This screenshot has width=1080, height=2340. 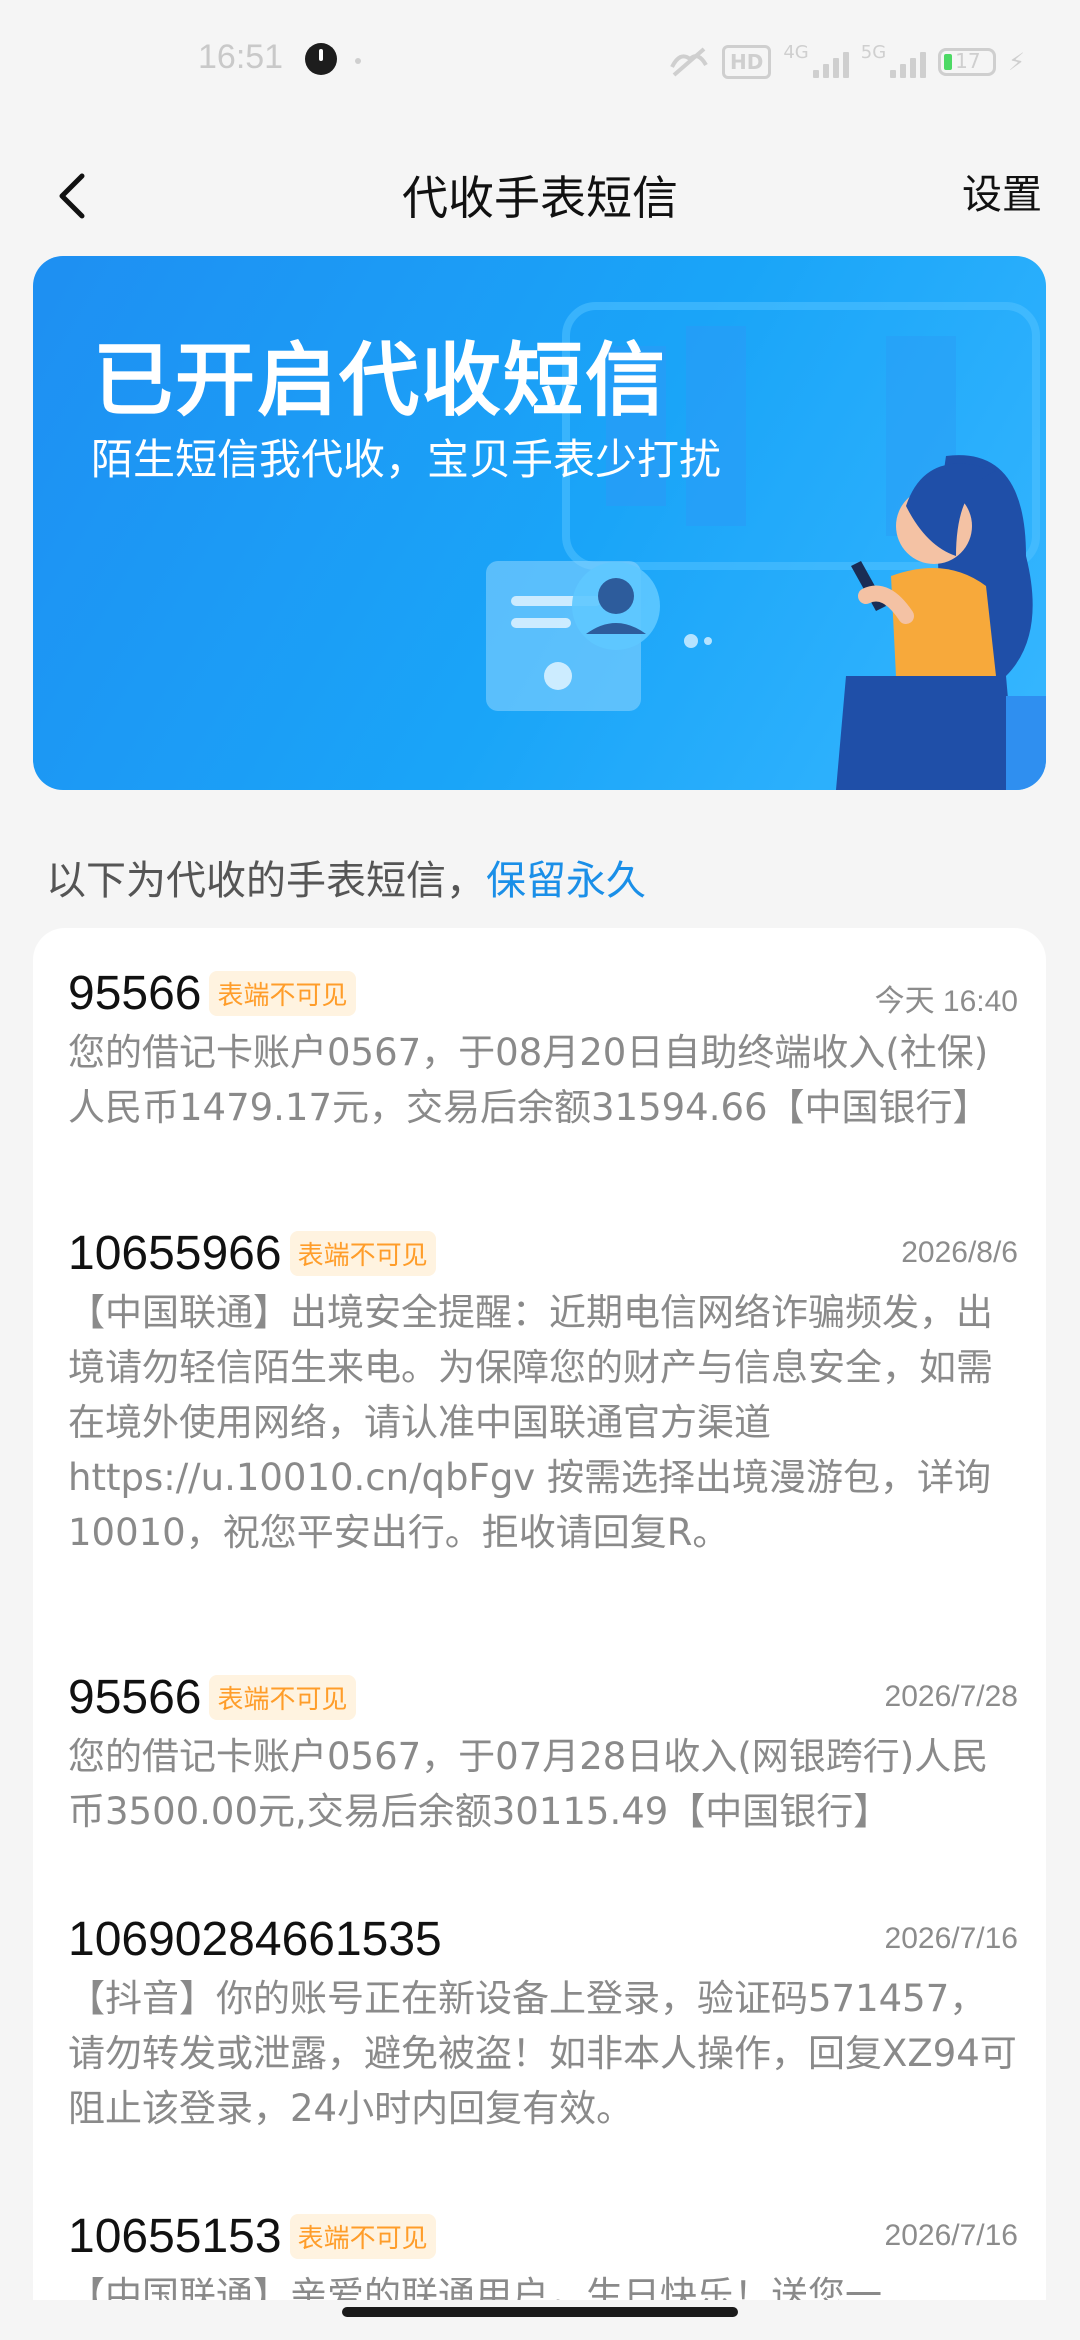 What do you see at coordinates (689, 62) in the screenshot?
I see `mute-icon` at bounding box center [689, 62].